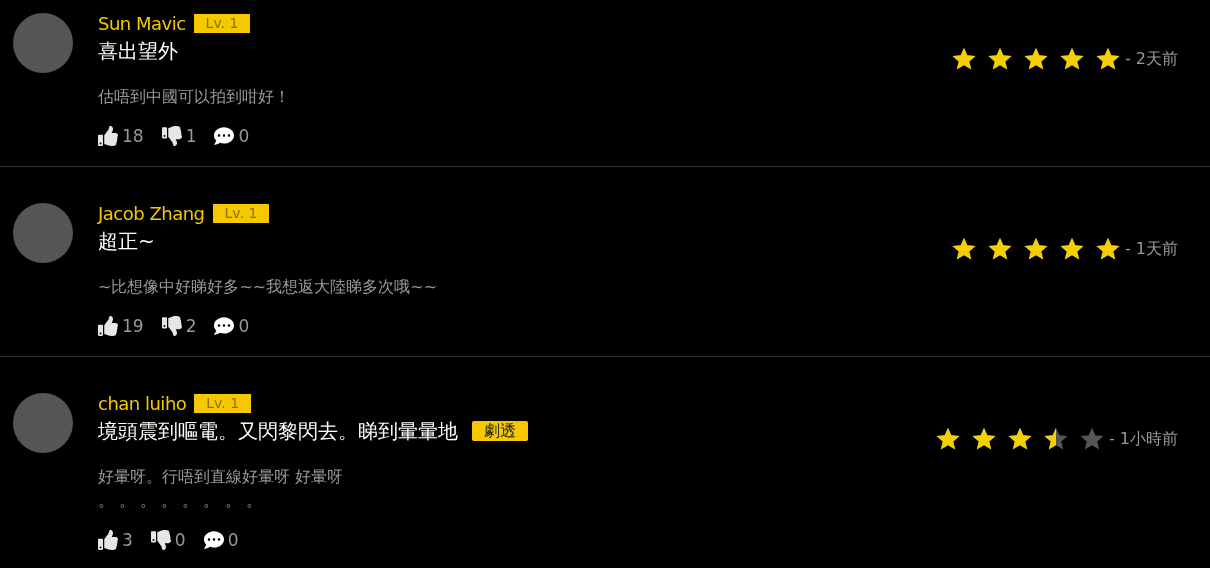  What do you see at coordinates (278, 431) in the screenshot?
I see `review-title: 境頭震到嘔電。又閃黎閃去。睇到暈暈地` at bounding box center [278, 431].